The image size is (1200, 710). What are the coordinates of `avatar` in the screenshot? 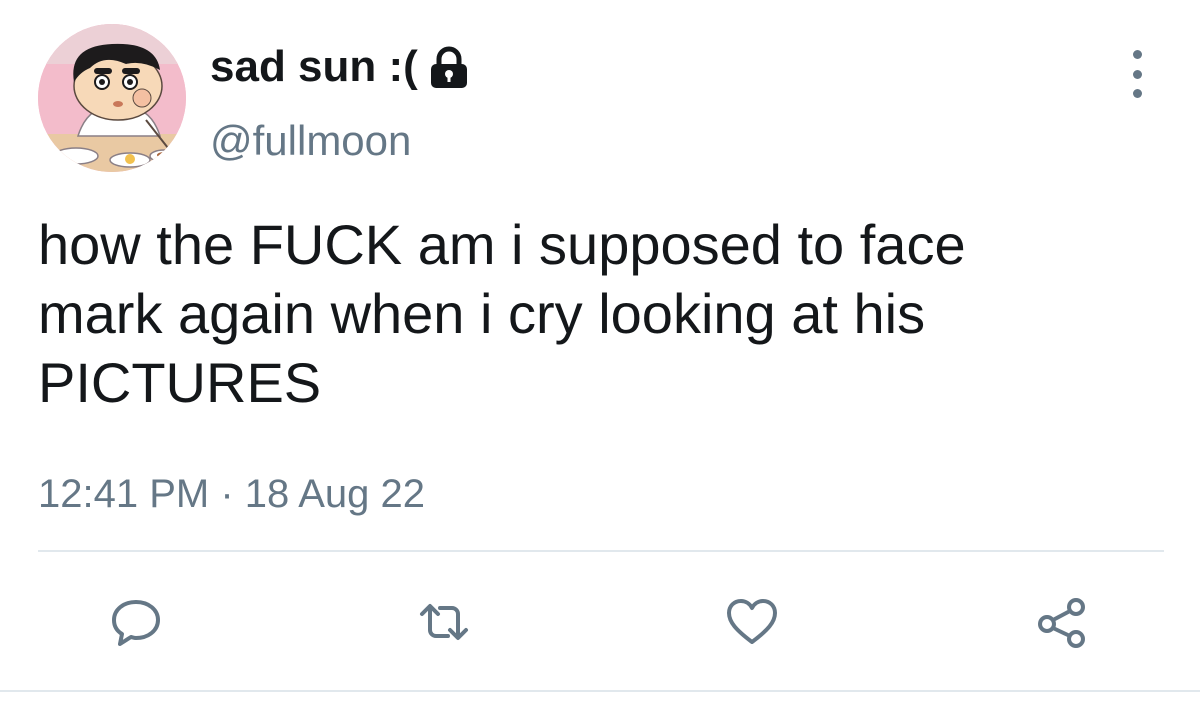 It's located at (112, 98).